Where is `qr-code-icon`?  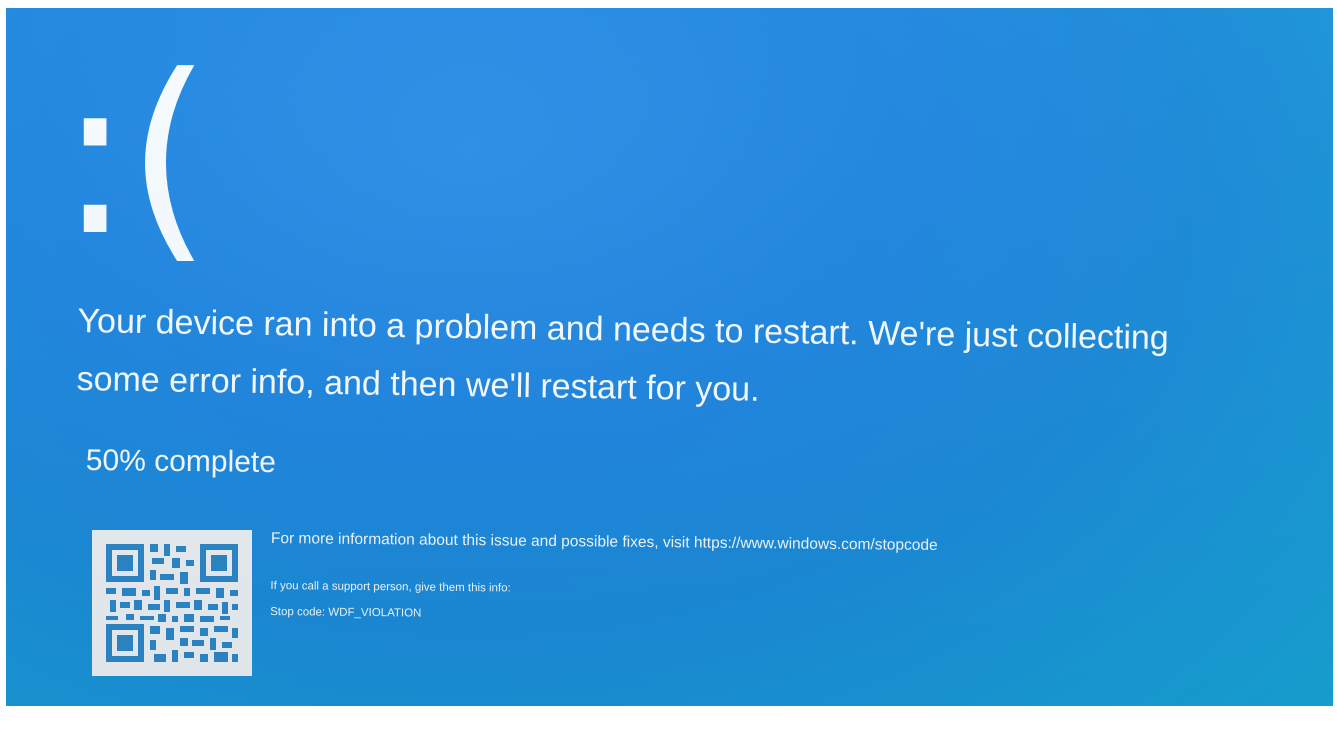
qr-code-icon is located at coordinates (172, 603).